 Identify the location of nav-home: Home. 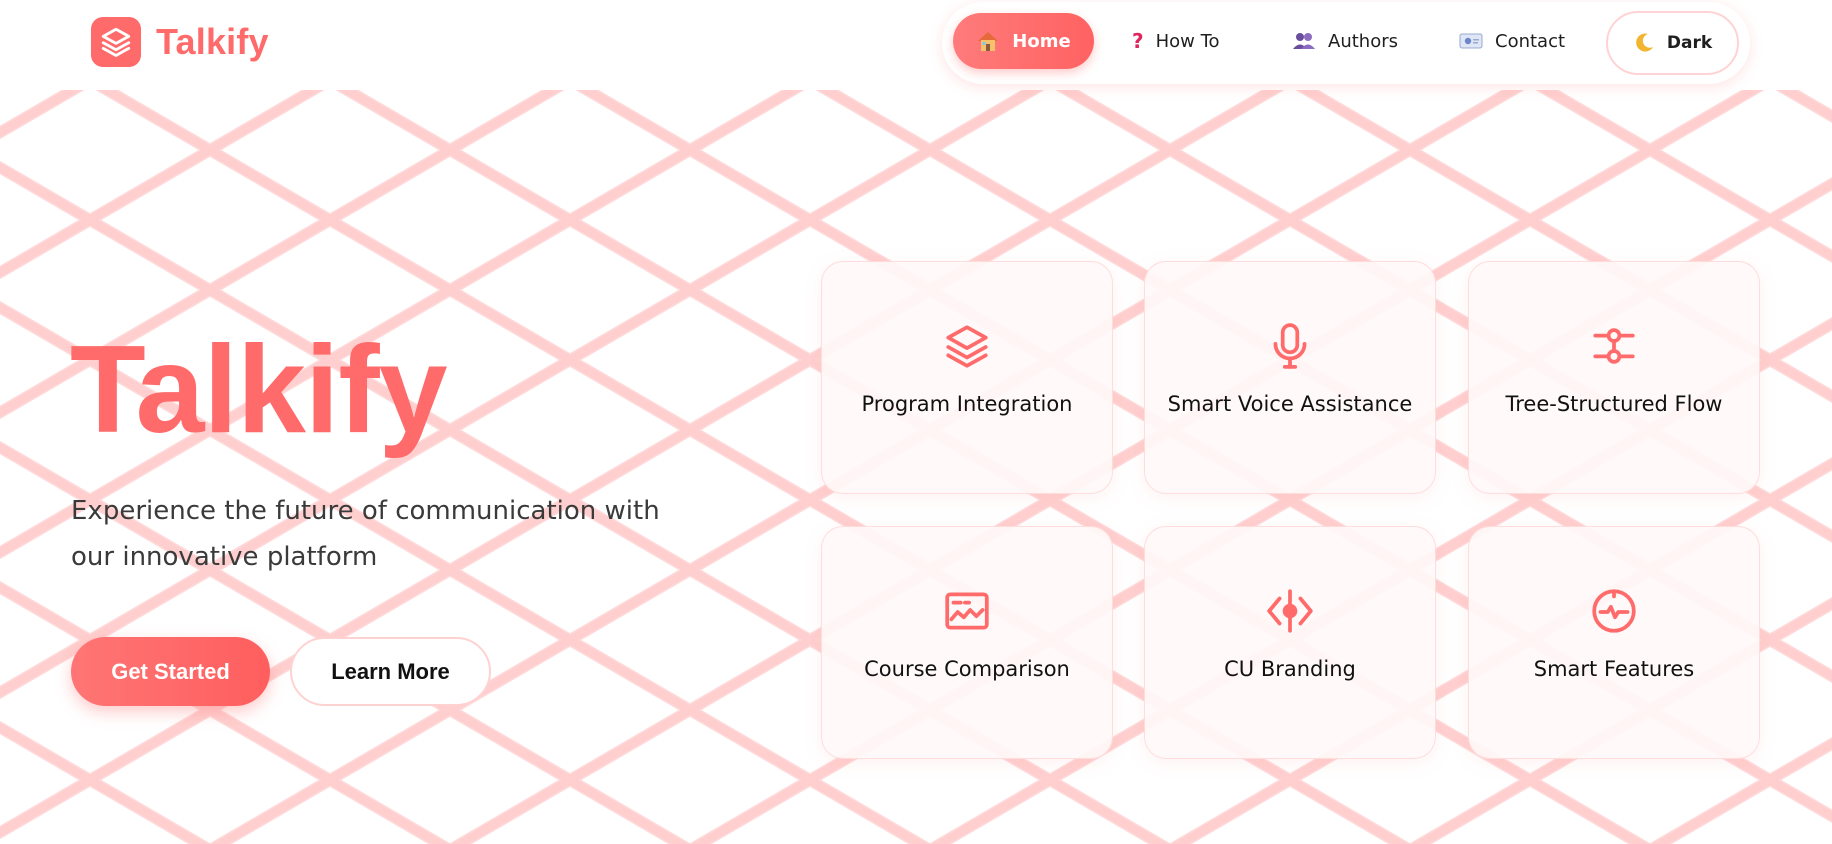
(1023, 41).